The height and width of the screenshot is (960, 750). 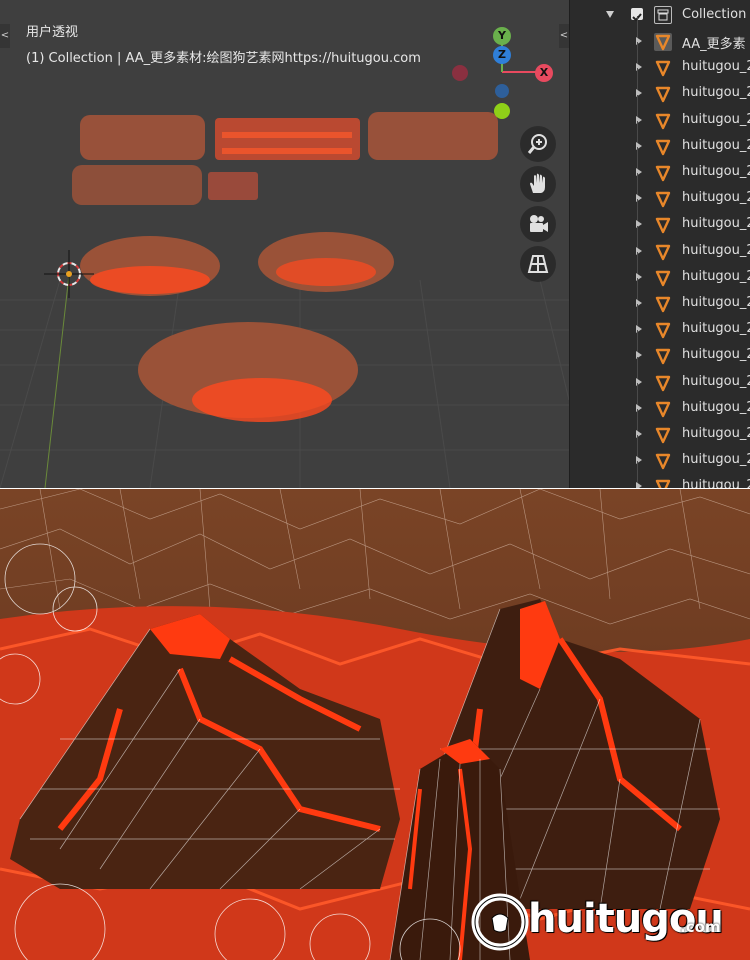 I want to click on camera-icon, so click(x=539, y=223).